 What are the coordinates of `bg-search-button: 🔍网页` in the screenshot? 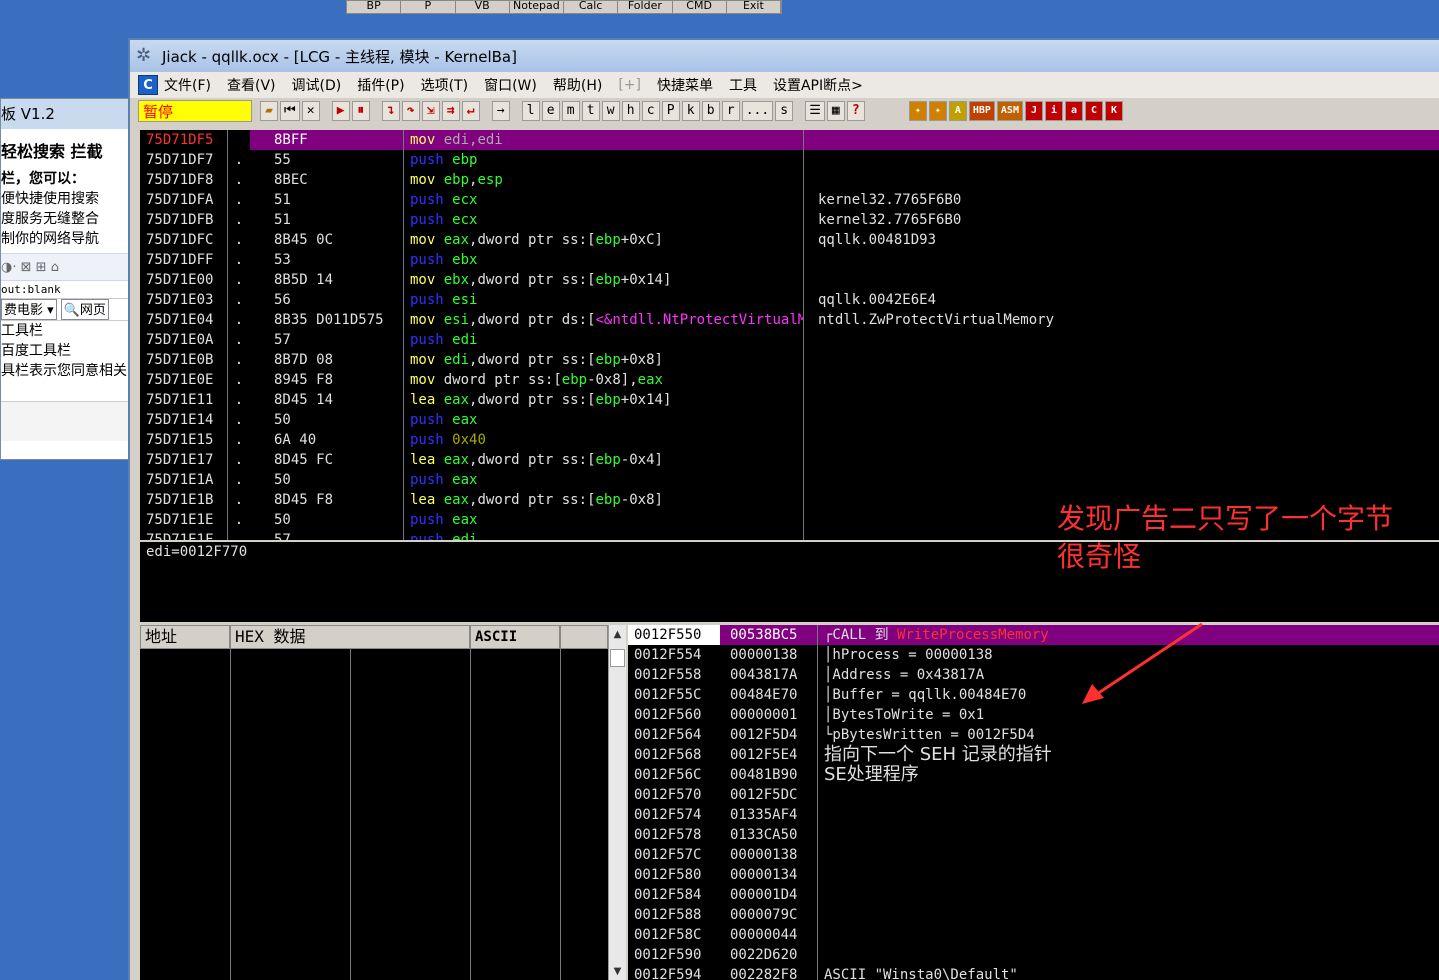 It's located at (84, 309).